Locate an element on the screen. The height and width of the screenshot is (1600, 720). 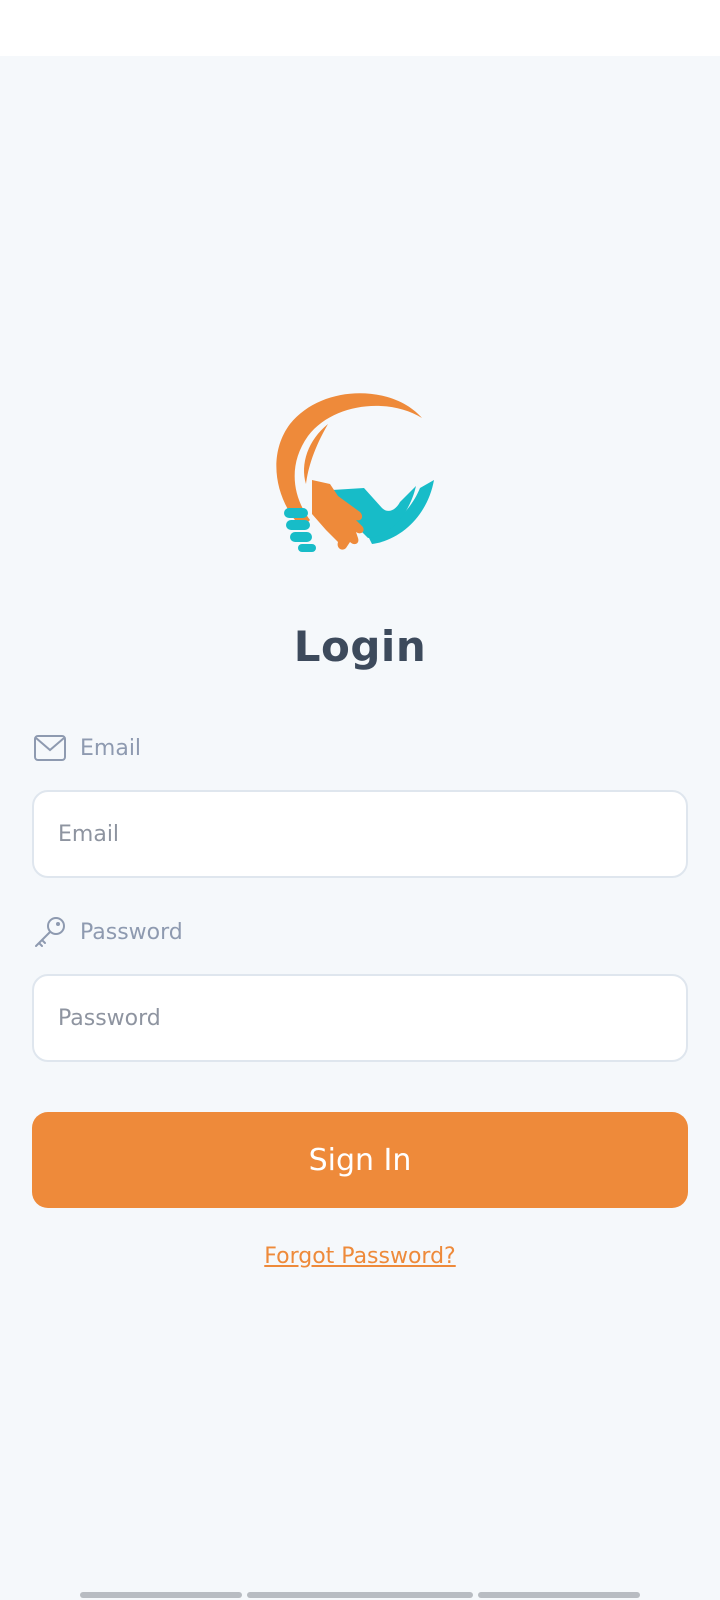
status-bar is located at coordinates (360, 28).